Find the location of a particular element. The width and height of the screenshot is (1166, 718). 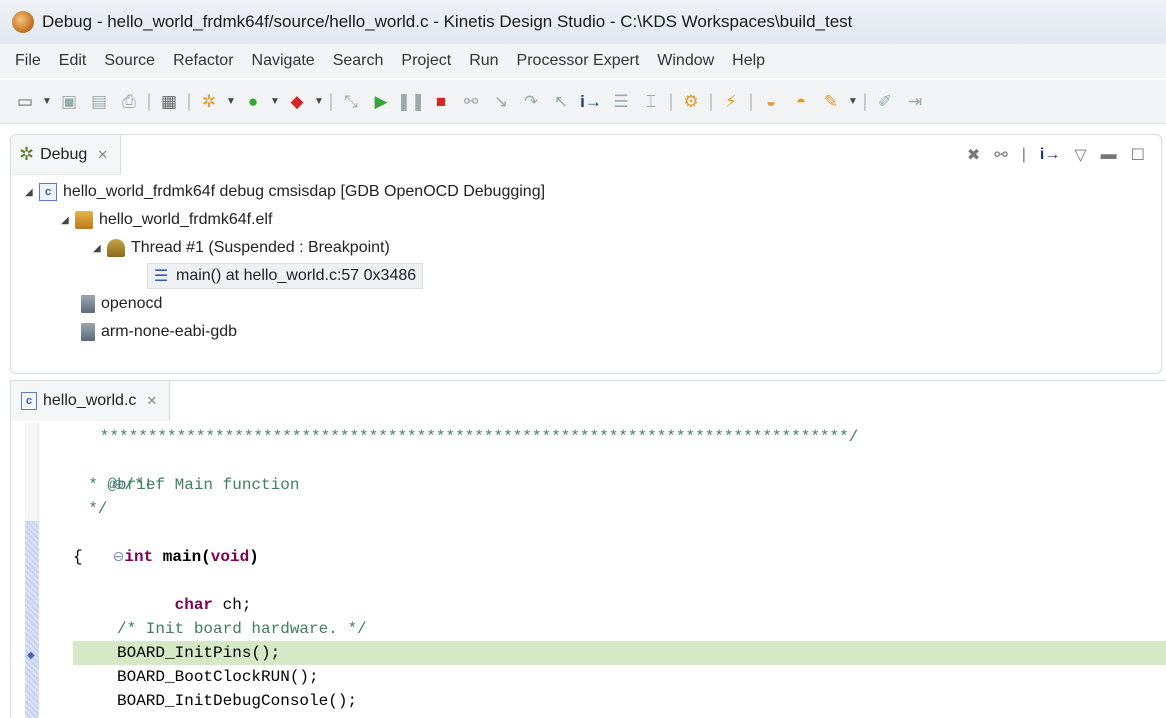

reset-icon: ⌶ is located at coordinates (651, 102).